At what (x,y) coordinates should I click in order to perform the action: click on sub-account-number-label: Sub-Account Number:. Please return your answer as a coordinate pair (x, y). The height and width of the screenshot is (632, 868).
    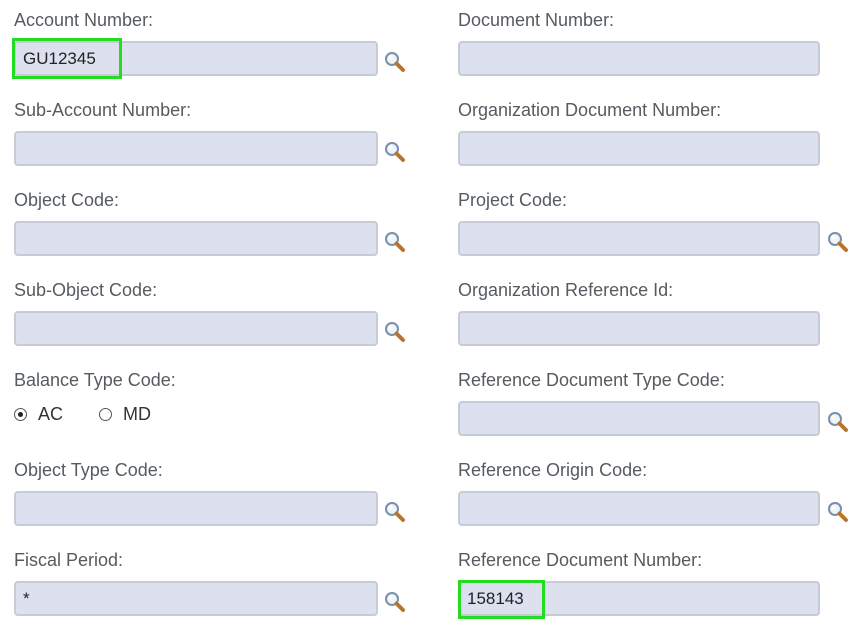
    Looking at the image, I should click on (103, 110).